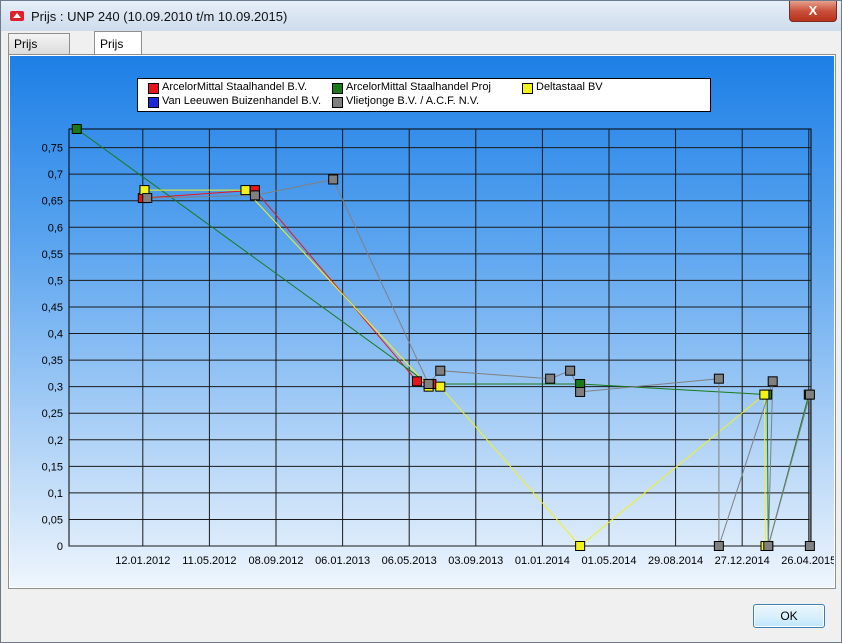 Image resolution: width=842 pixels, height=643 pixels. What do you see at coordinates (52, 414) in the screenshot?
I see `y-tick-label: 0,25` at bounding box center [52, 414].